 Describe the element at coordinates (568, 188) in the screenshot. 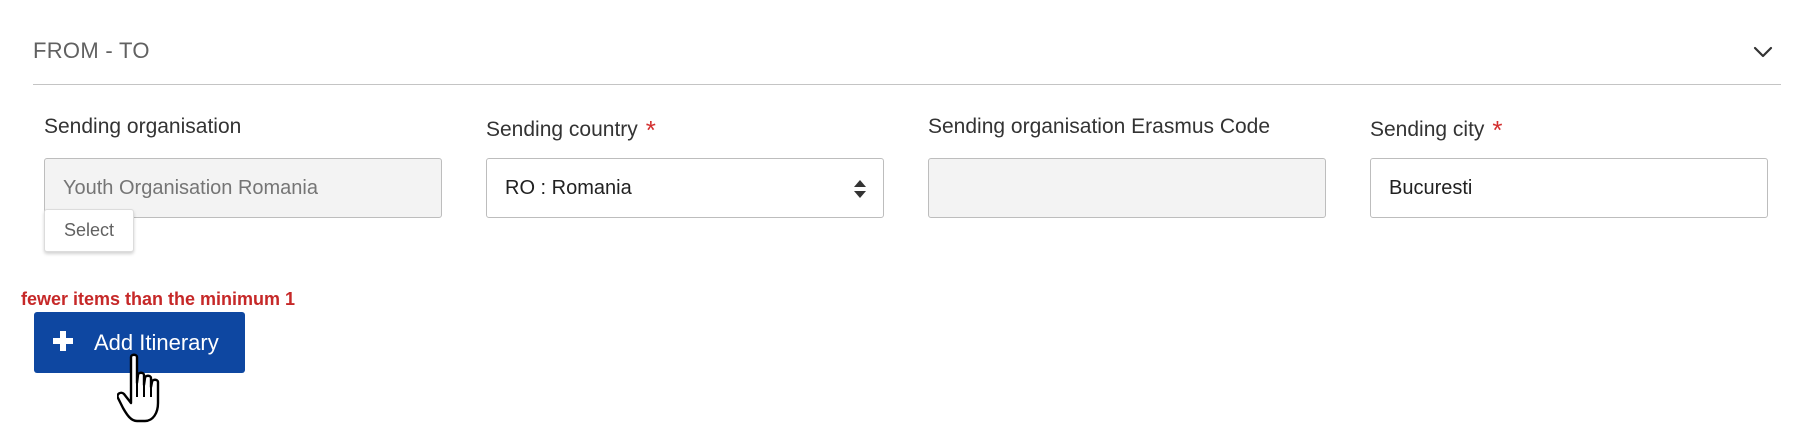

I see `sending-country-value: RO : Romania` at that location.